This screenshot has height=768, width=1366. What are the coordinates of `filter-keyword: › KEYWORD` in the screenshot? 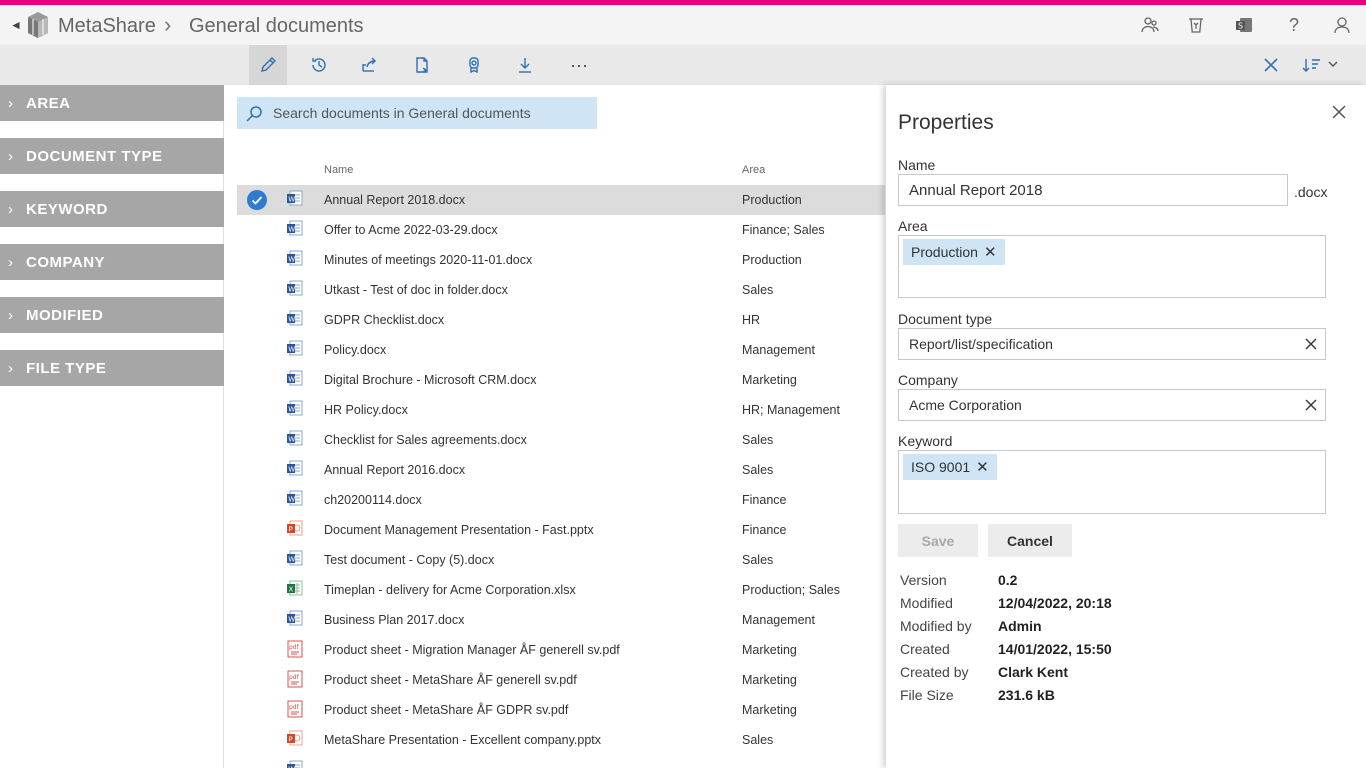 It's located at (112, 209).